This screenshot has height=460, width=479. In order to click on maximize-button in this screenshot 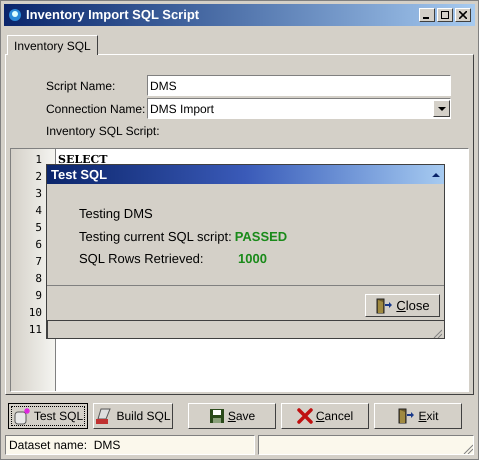, I will do `click(445, 15)`.